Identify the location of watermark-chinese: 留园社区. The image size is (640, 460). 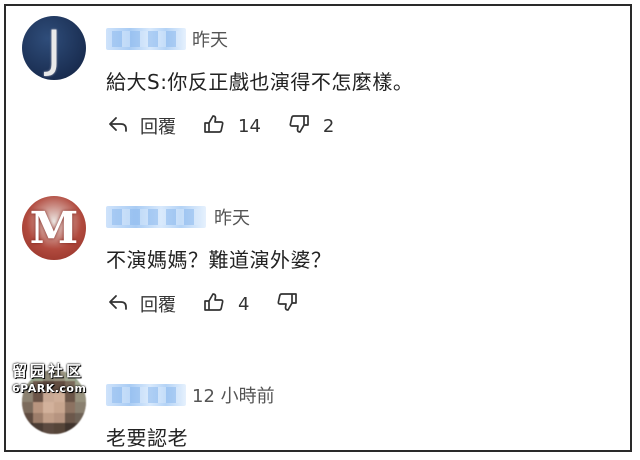
(48, 371).